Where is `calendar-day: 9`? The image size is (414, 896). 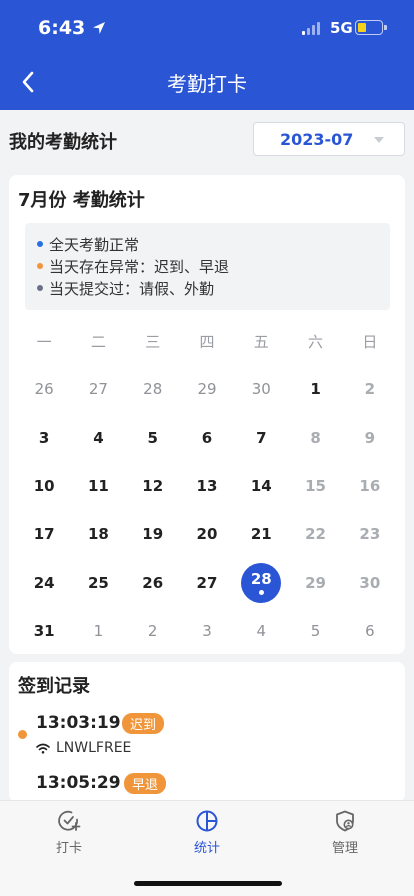 calendar-day: 9 is located at coordinates (370, 437).